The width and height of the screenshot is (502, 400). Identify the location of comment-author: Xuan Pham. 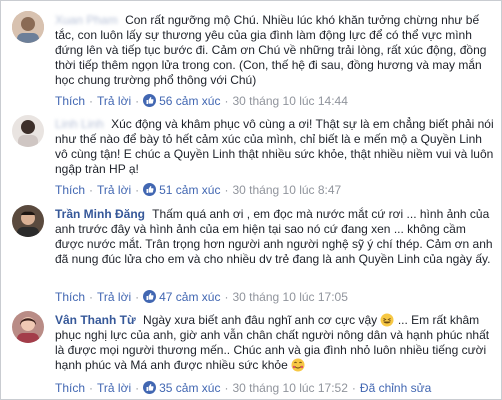
(86, 20).